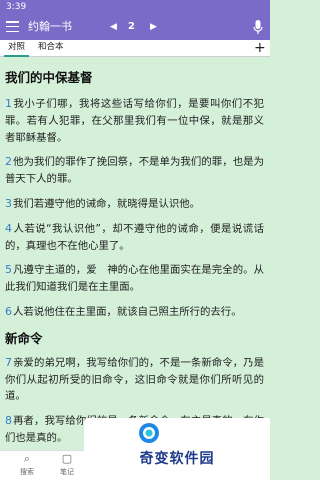  Describe the element at coordinates (153, 27) in the screenshot. I see `next-chapter-icon: ▶` at that location.